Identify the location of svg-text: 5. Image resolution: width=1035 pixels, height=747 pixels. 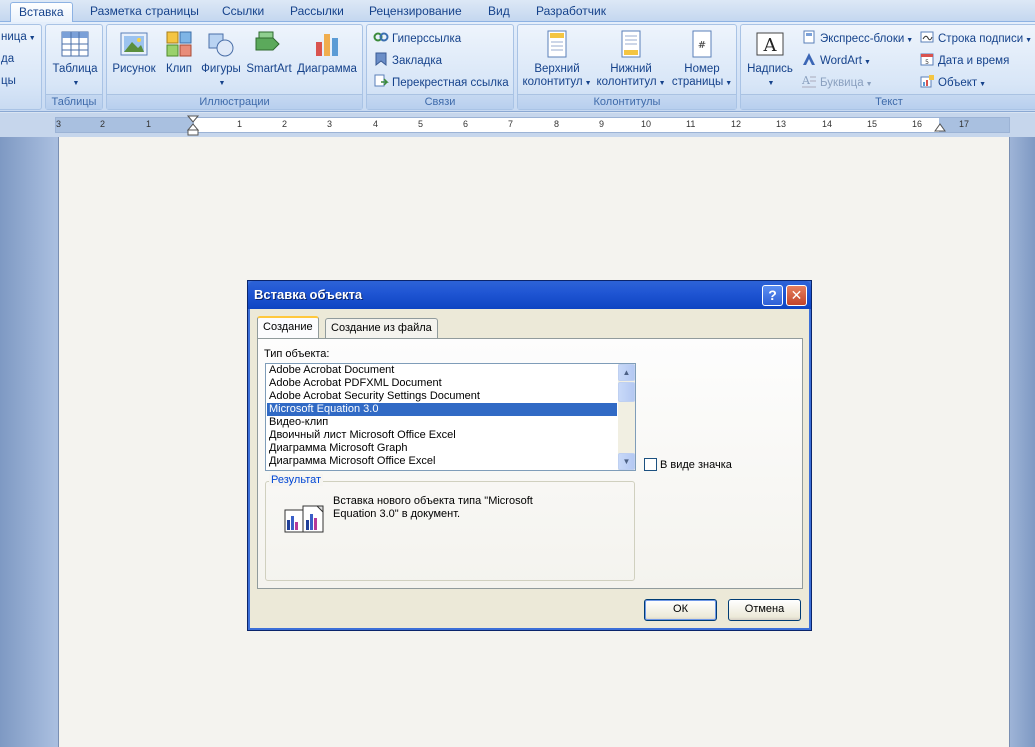
(927, 62).